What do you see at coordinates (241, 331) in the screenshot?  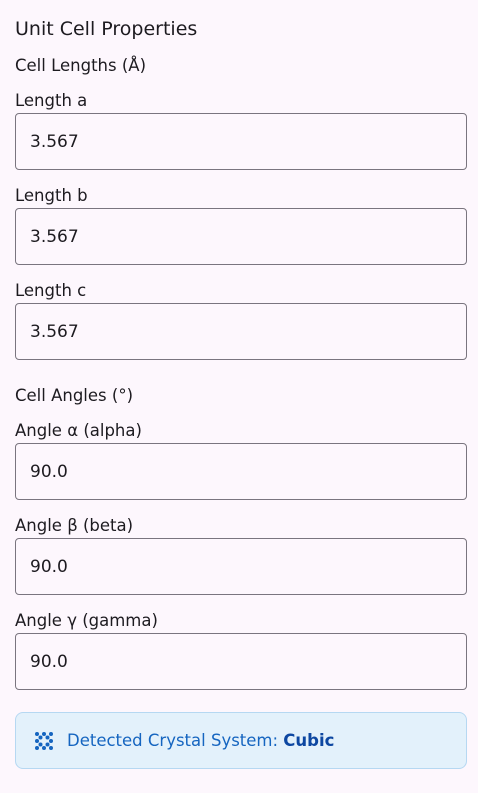 I see `length-c-input` at bounding box center [241, 331].